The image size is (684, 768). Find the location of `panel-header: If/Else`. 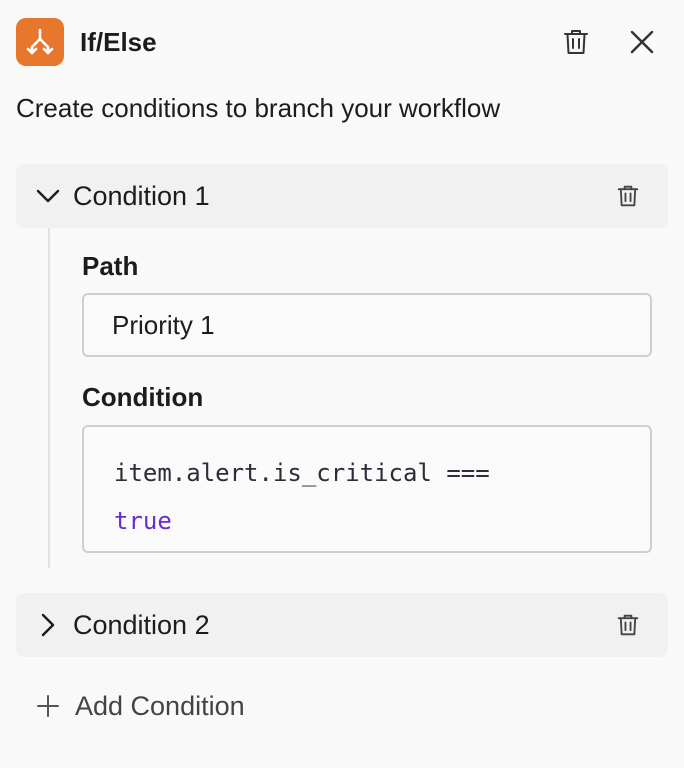

panel-header: If/Else is located at coordinates (342, 42).